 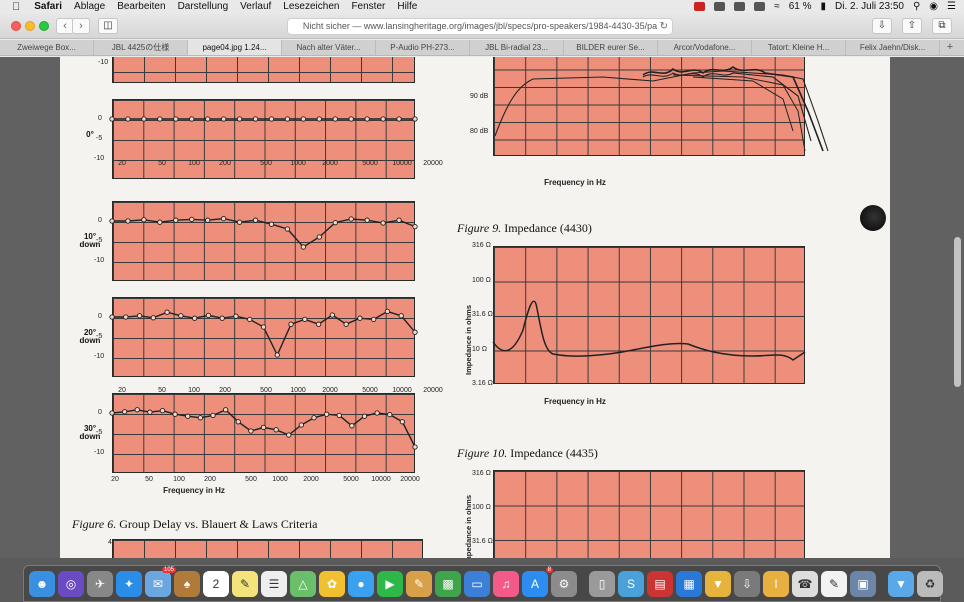 I want to click on wifi-icon: ≈, so click(x=777, y=6).